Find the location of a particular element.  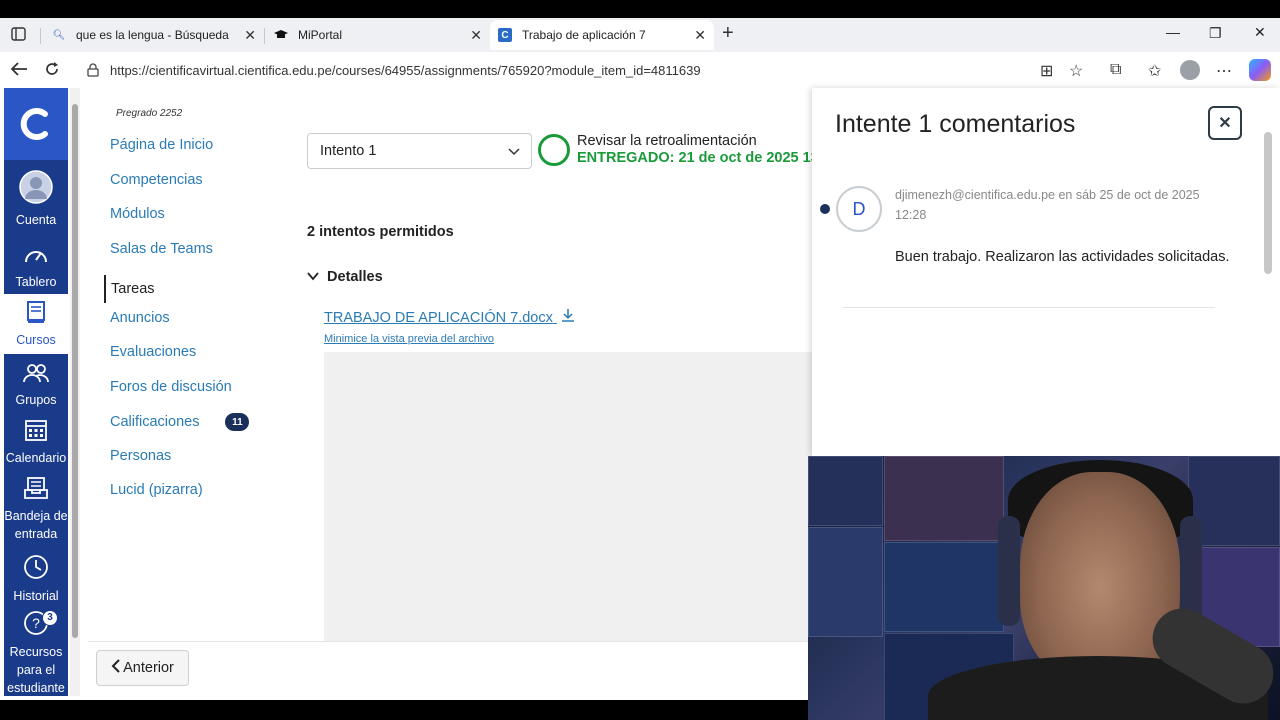

extensions-icon: ⧉ is located at coordinates (1115, 70).